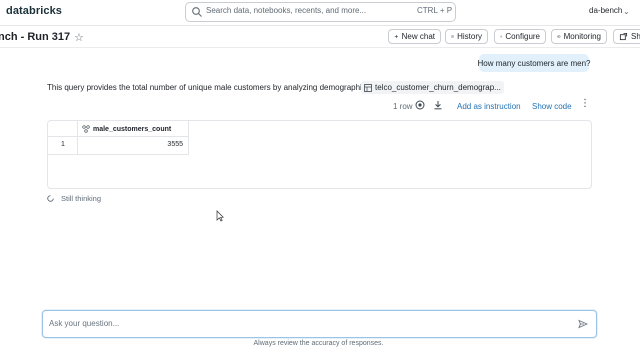  I want to click on configure-button: Configure, so click(520, 36).